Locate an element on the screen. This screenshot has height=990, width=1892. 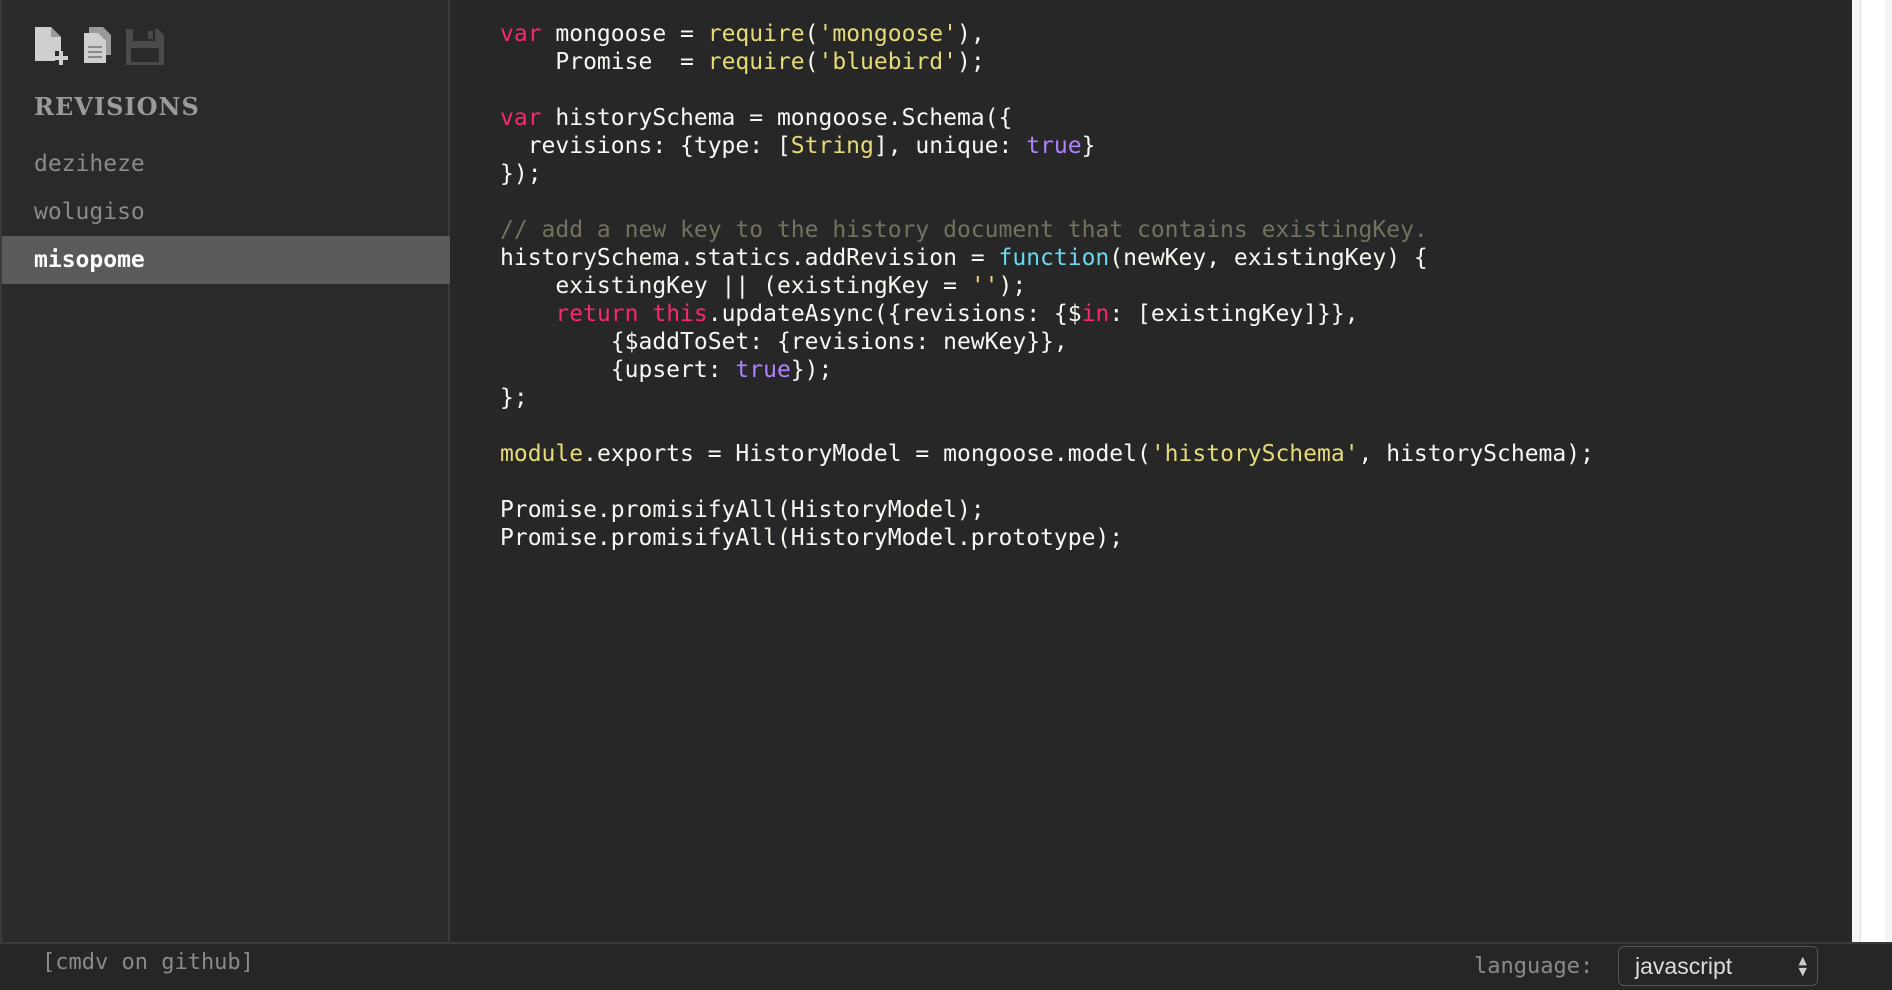
new-file-button is located at coordinates (53, 46).